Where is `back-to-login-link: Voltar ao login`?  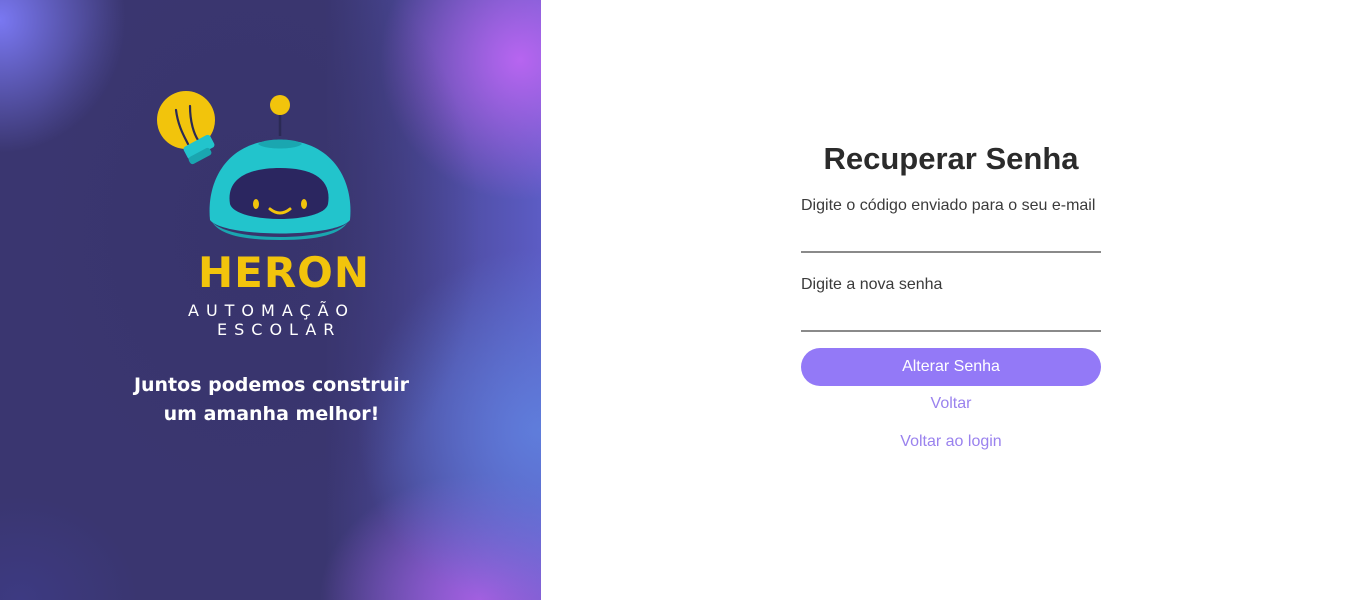 back-to-login-link: Voltar ao login is located at coordinates (951, 442).